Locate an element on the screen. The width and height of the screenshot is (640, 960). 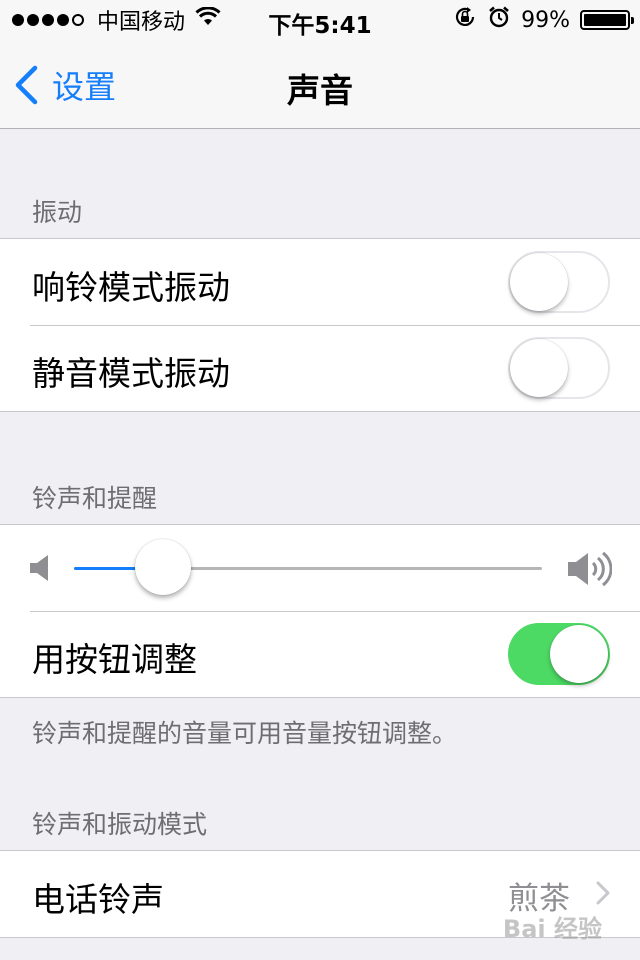
ringer-footnote: 铃声和提醒的音量可用音量按钮调整。 is located at coordinates (245, 733).